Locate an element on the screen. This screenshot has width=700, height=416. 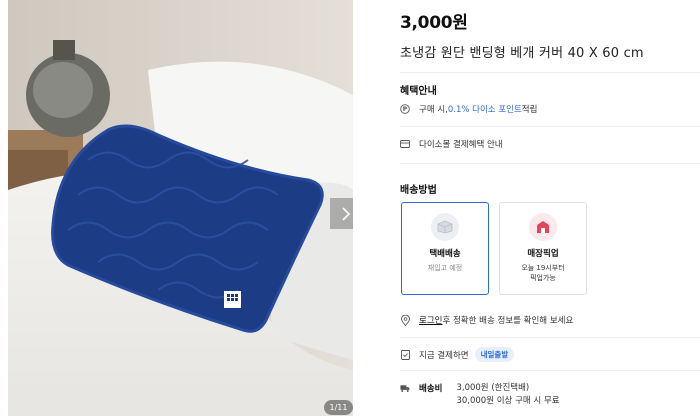
card-icon is located at coordinates (405, 144).